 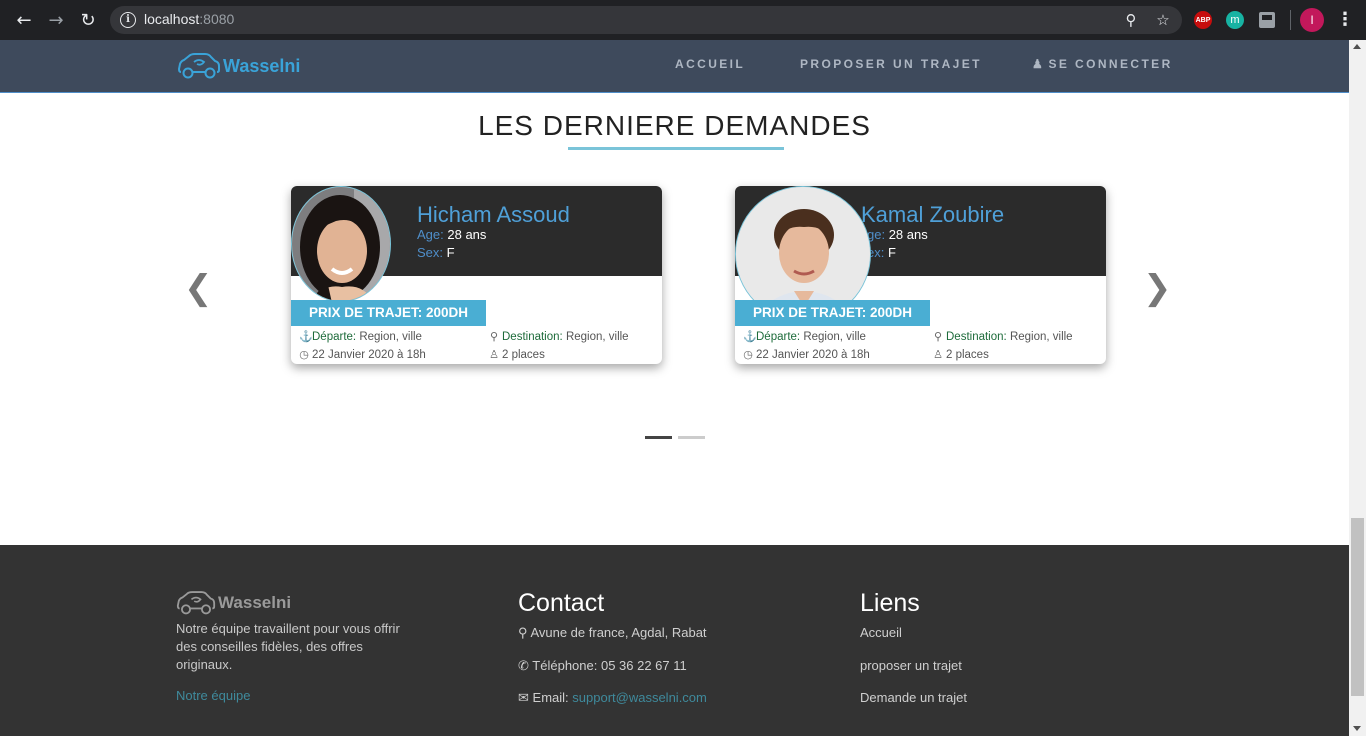 What do you see at coordinates (561, 603) in the screenshot?
I see `contact-heading: Contact` at bounding box center [561, 603].